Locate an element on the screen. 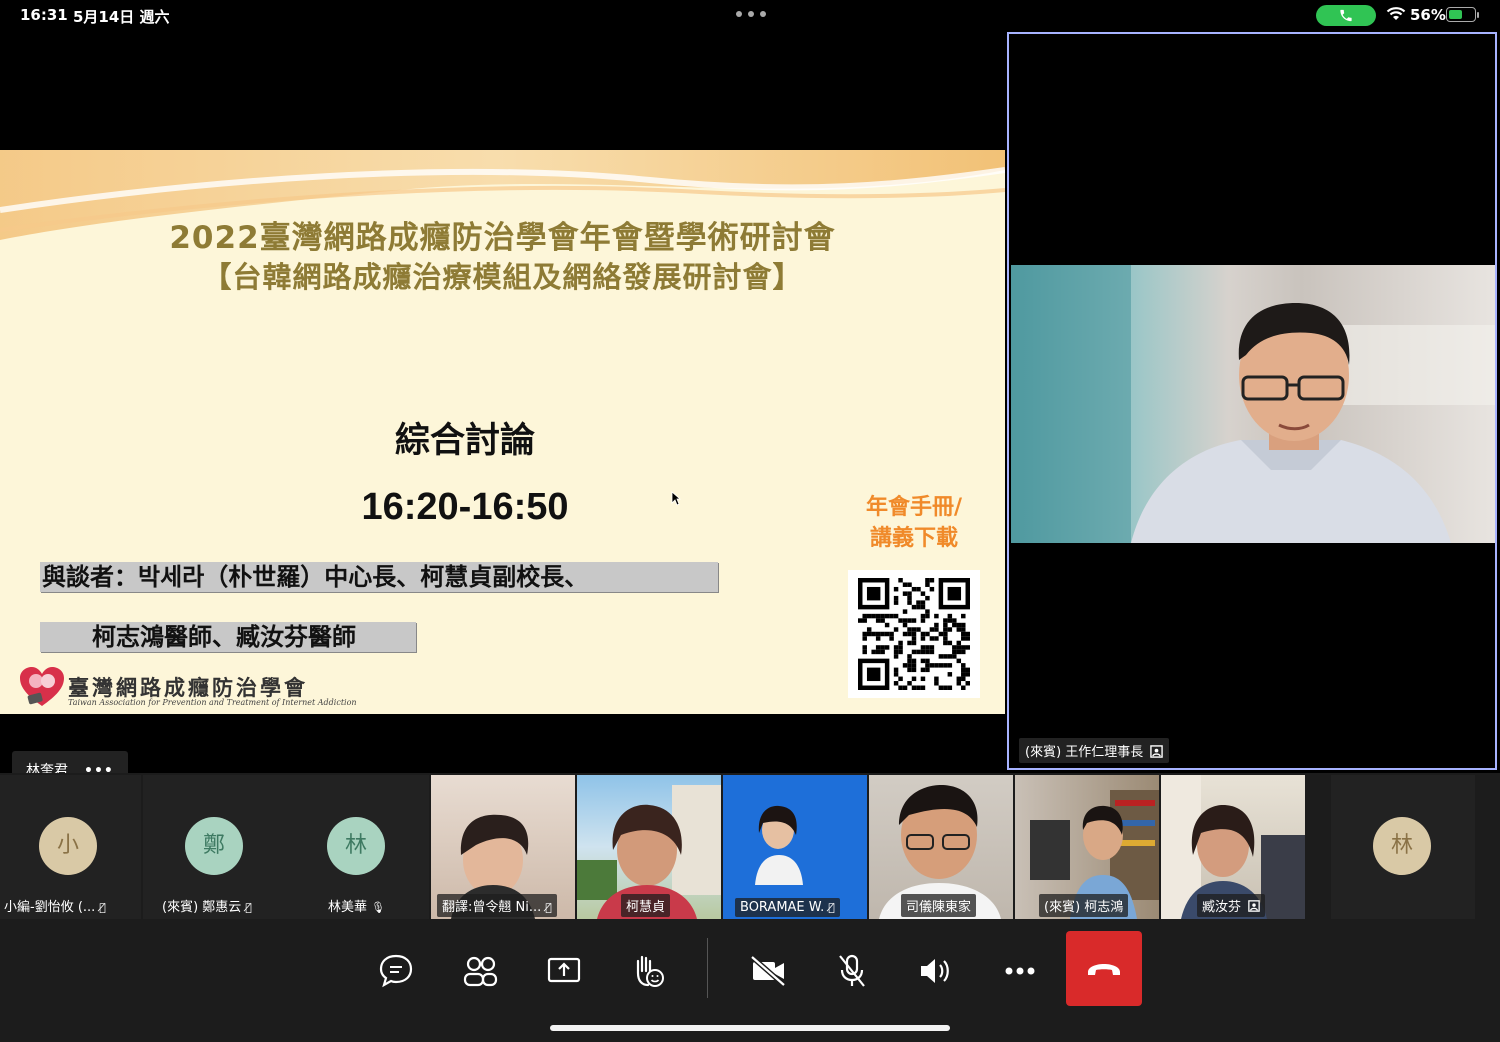 The image size is (1500, 1042). speaker-video is located at coordinates (1253, 404).